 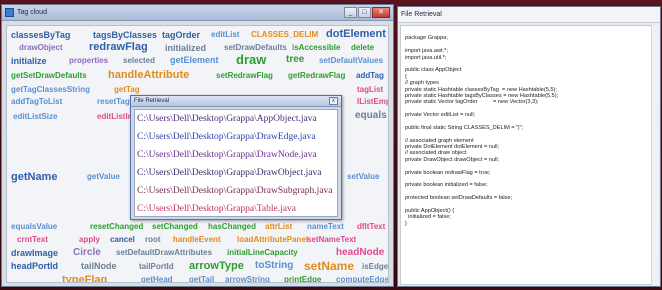 I want to click on tag-item: setChanged, so click(x=175, y=226).